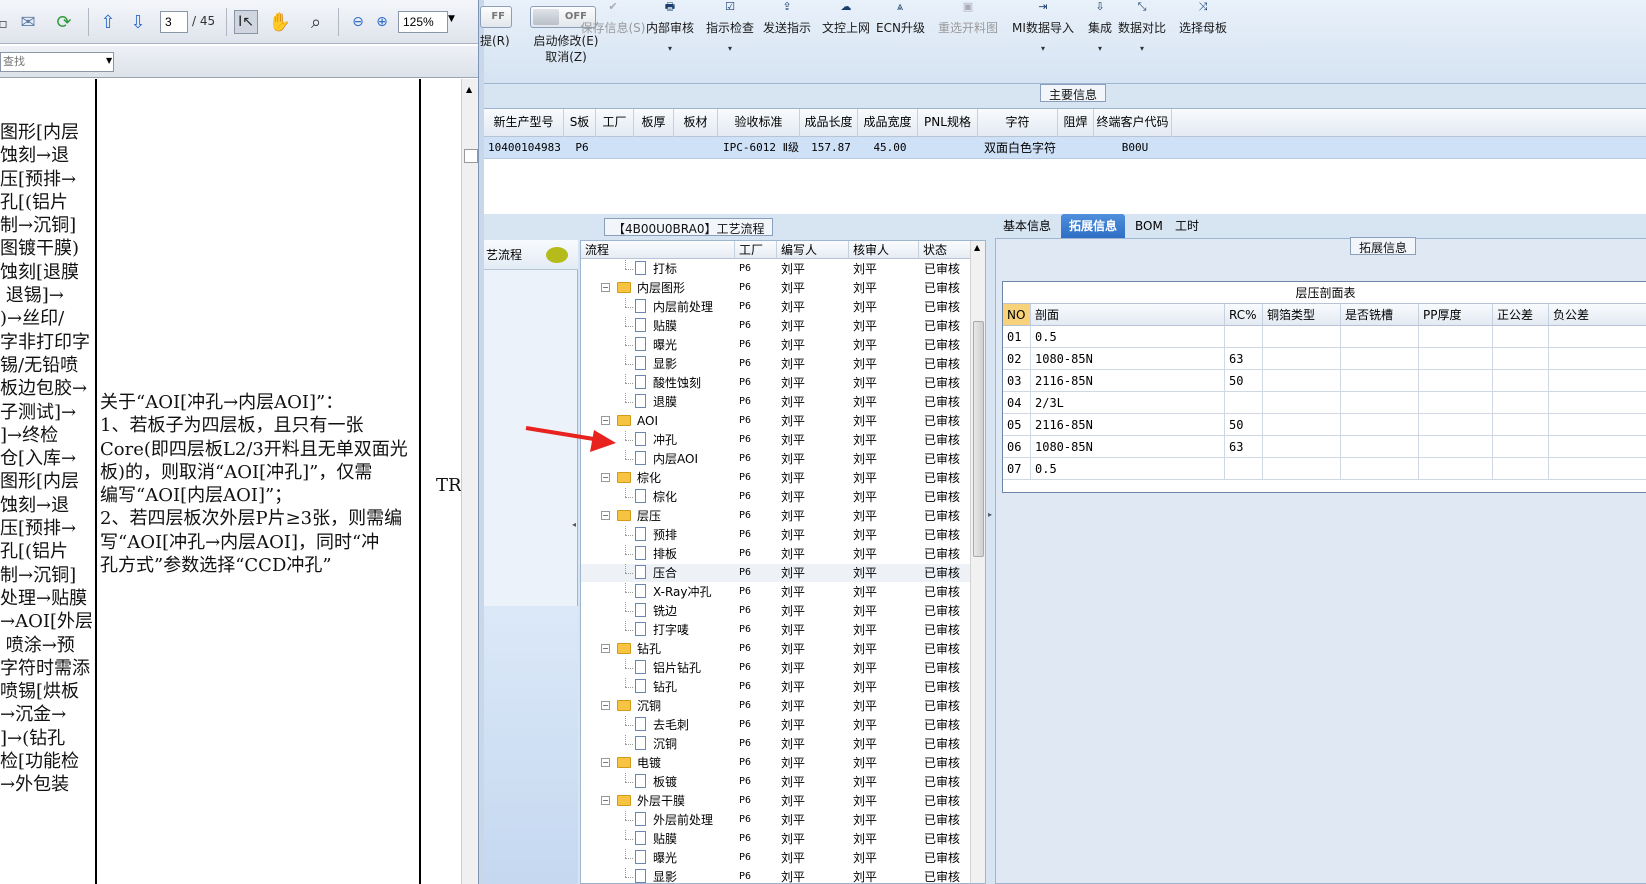 The height and width of the screenshot is (884, 1646). Describe the element at coordinates (776, 478) in the screenshot. I see `process-row: − 棕化 P6 刘平 刘平 已审核` at that location.